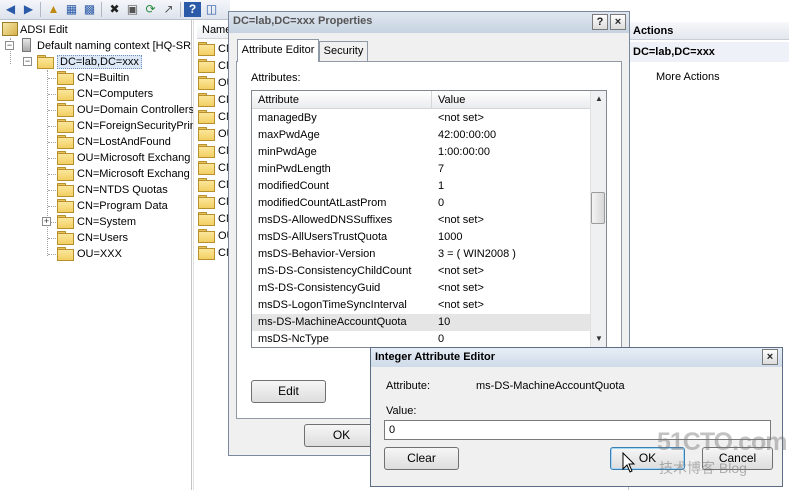 The width and height of the screenshot is (789, 490). I want to click on attribute-value-cell: 1, so click(441, 186).